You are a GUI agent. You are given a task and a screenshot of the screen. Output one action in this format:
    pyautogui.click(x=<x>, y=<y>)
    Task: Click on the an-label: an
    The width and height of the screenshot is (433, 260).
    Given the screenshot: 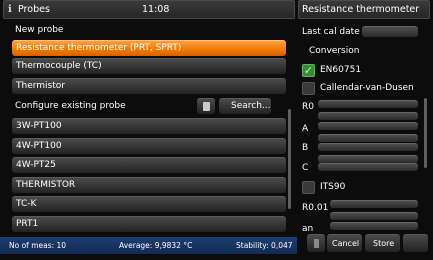 What is the action you would take?
    pyautogui.click(x=308, y=229)
    